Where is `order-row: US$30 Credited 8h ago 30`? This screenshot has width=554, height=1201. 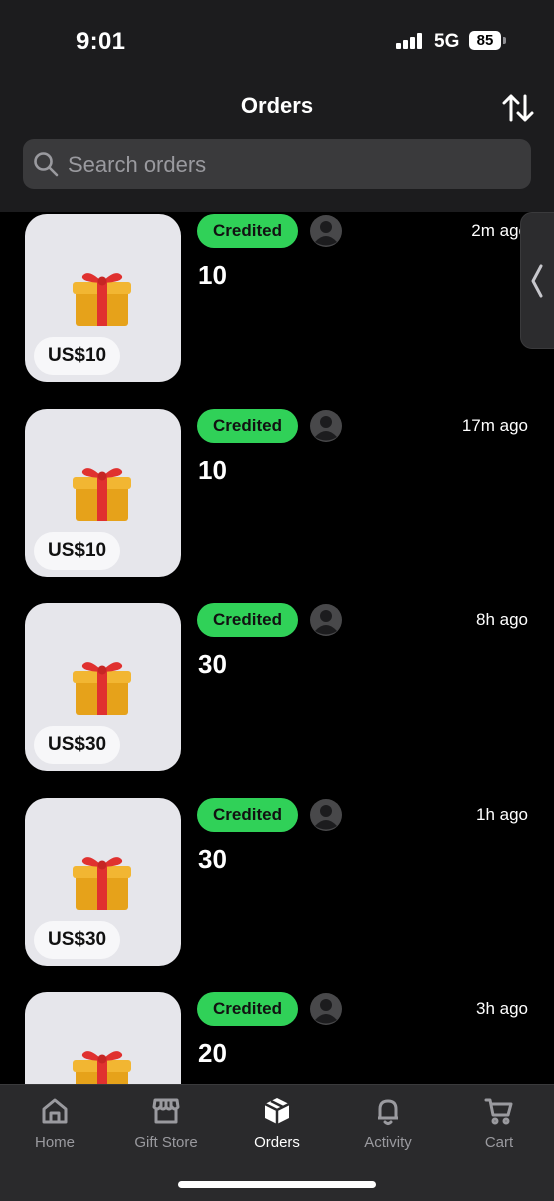
order-row: US$30 Credited 8h ago 30 is located at coordinates (277, 691).